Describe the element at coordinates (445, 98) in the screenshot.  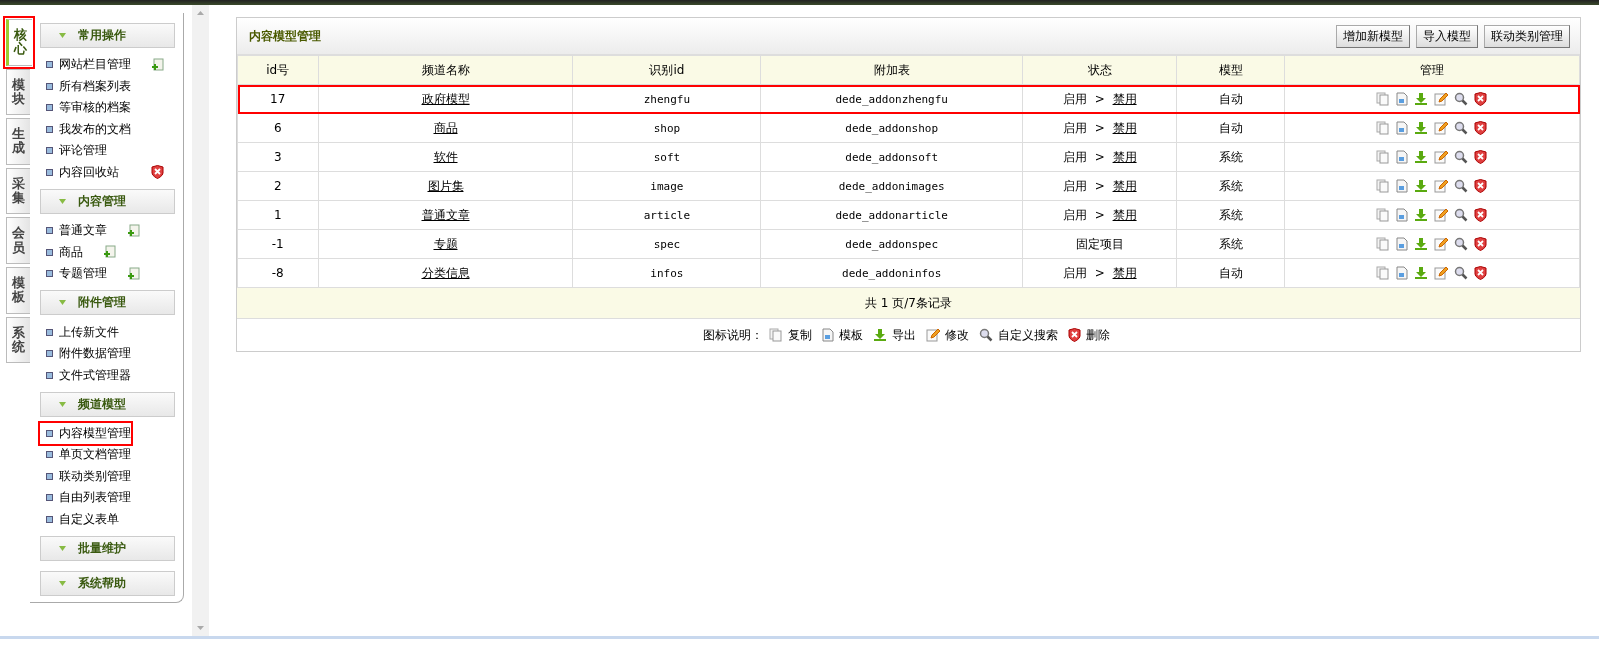
I see `channel-link: 政府模型` at that location.